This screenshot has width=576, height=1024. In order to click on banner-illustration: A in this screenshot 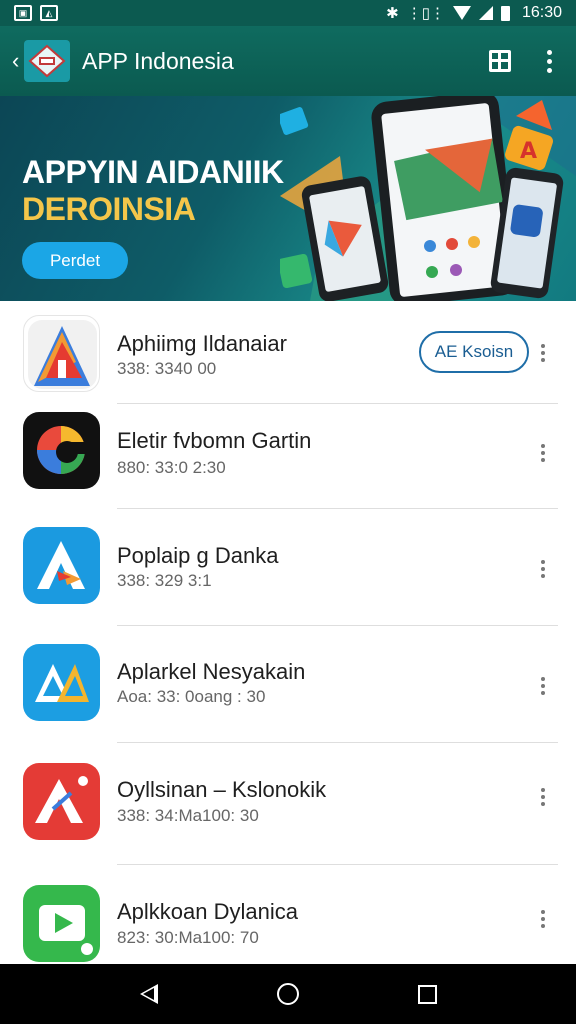, I will do `click(428, 198)`.